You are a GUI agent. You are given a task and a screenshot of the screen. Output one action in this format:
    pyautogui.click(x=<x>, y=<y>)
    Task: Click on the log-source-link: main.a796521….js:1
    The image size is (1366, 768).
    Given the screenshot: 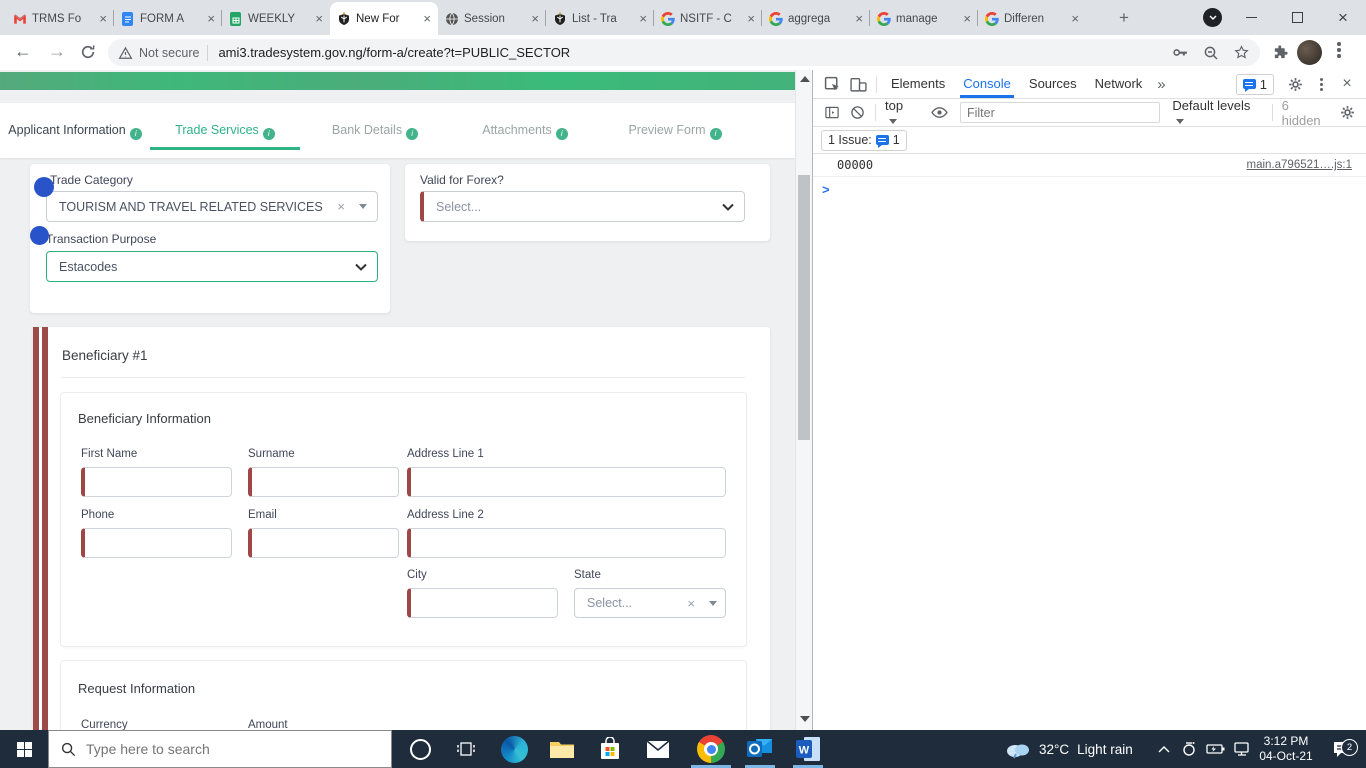 What is the action you would take?
    pyautogui.click(x=1299, y=165)
    